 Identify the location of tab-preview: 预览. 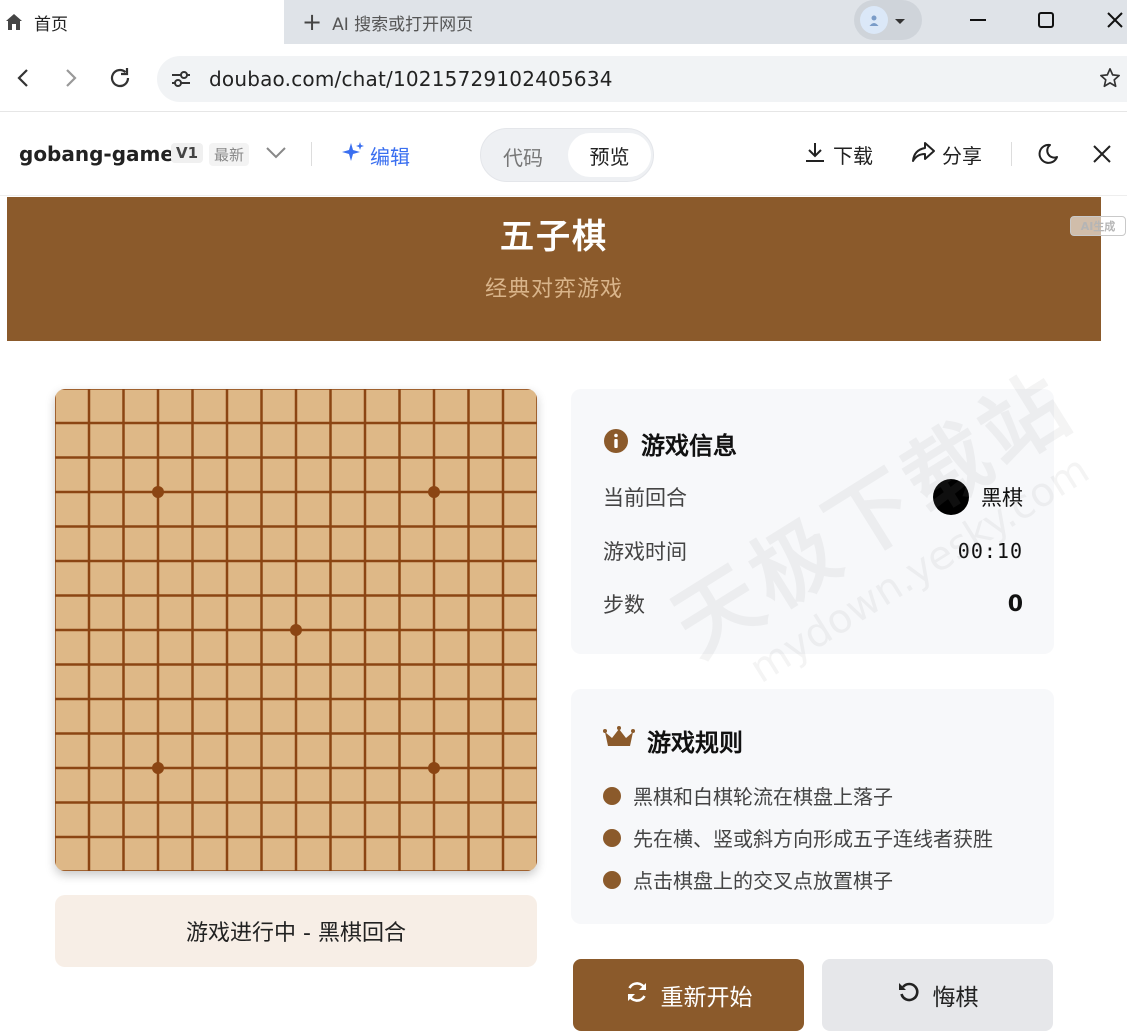
(609, 155).